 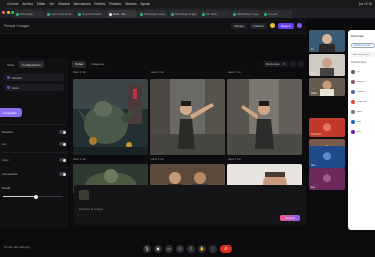 What do you see at coordinates (41, 4) in the screenshot?
I see `menu-item: Editar` at bounding box center [41, 4].